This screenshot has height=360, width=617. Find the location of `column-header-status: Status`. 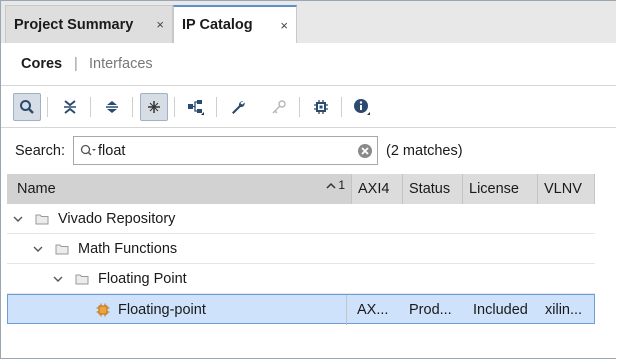

column-header-status: Status is located at coordinates (433, 189).